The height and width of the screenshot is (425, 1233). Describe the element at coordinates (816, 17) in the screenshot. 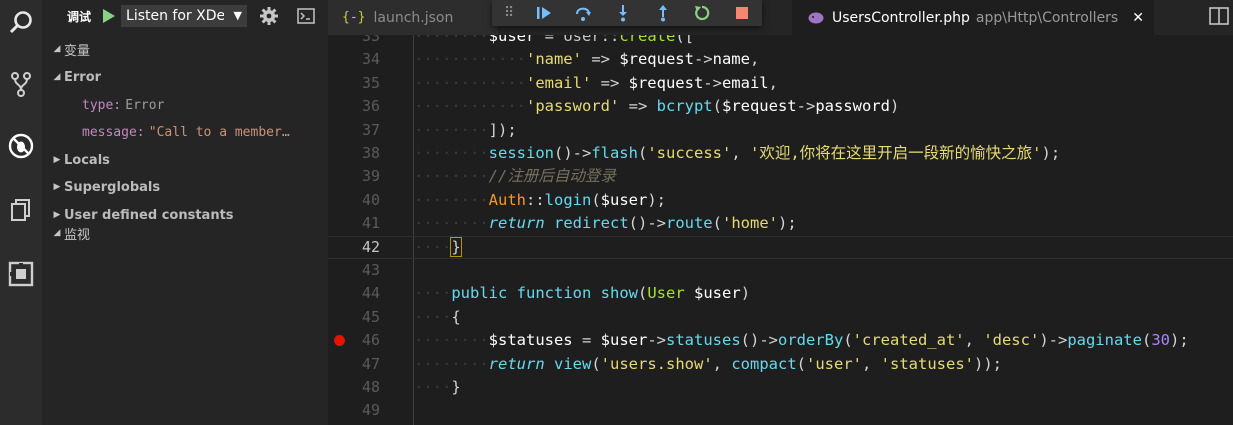

I see `php-file-icon` at that location.